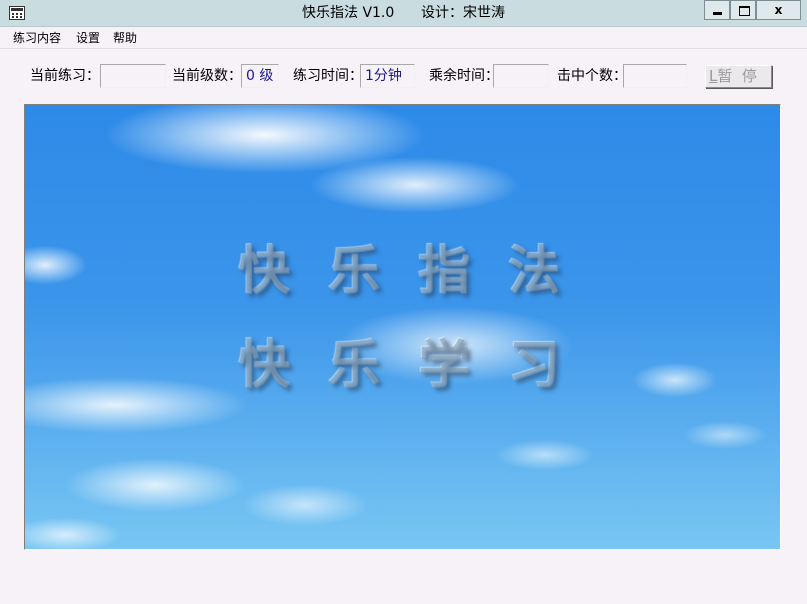  What do you see at coordinates (463, 13) in the screenshot?
I see `title-designer: 设计：宋世涛` at bounding box center [463, 13].